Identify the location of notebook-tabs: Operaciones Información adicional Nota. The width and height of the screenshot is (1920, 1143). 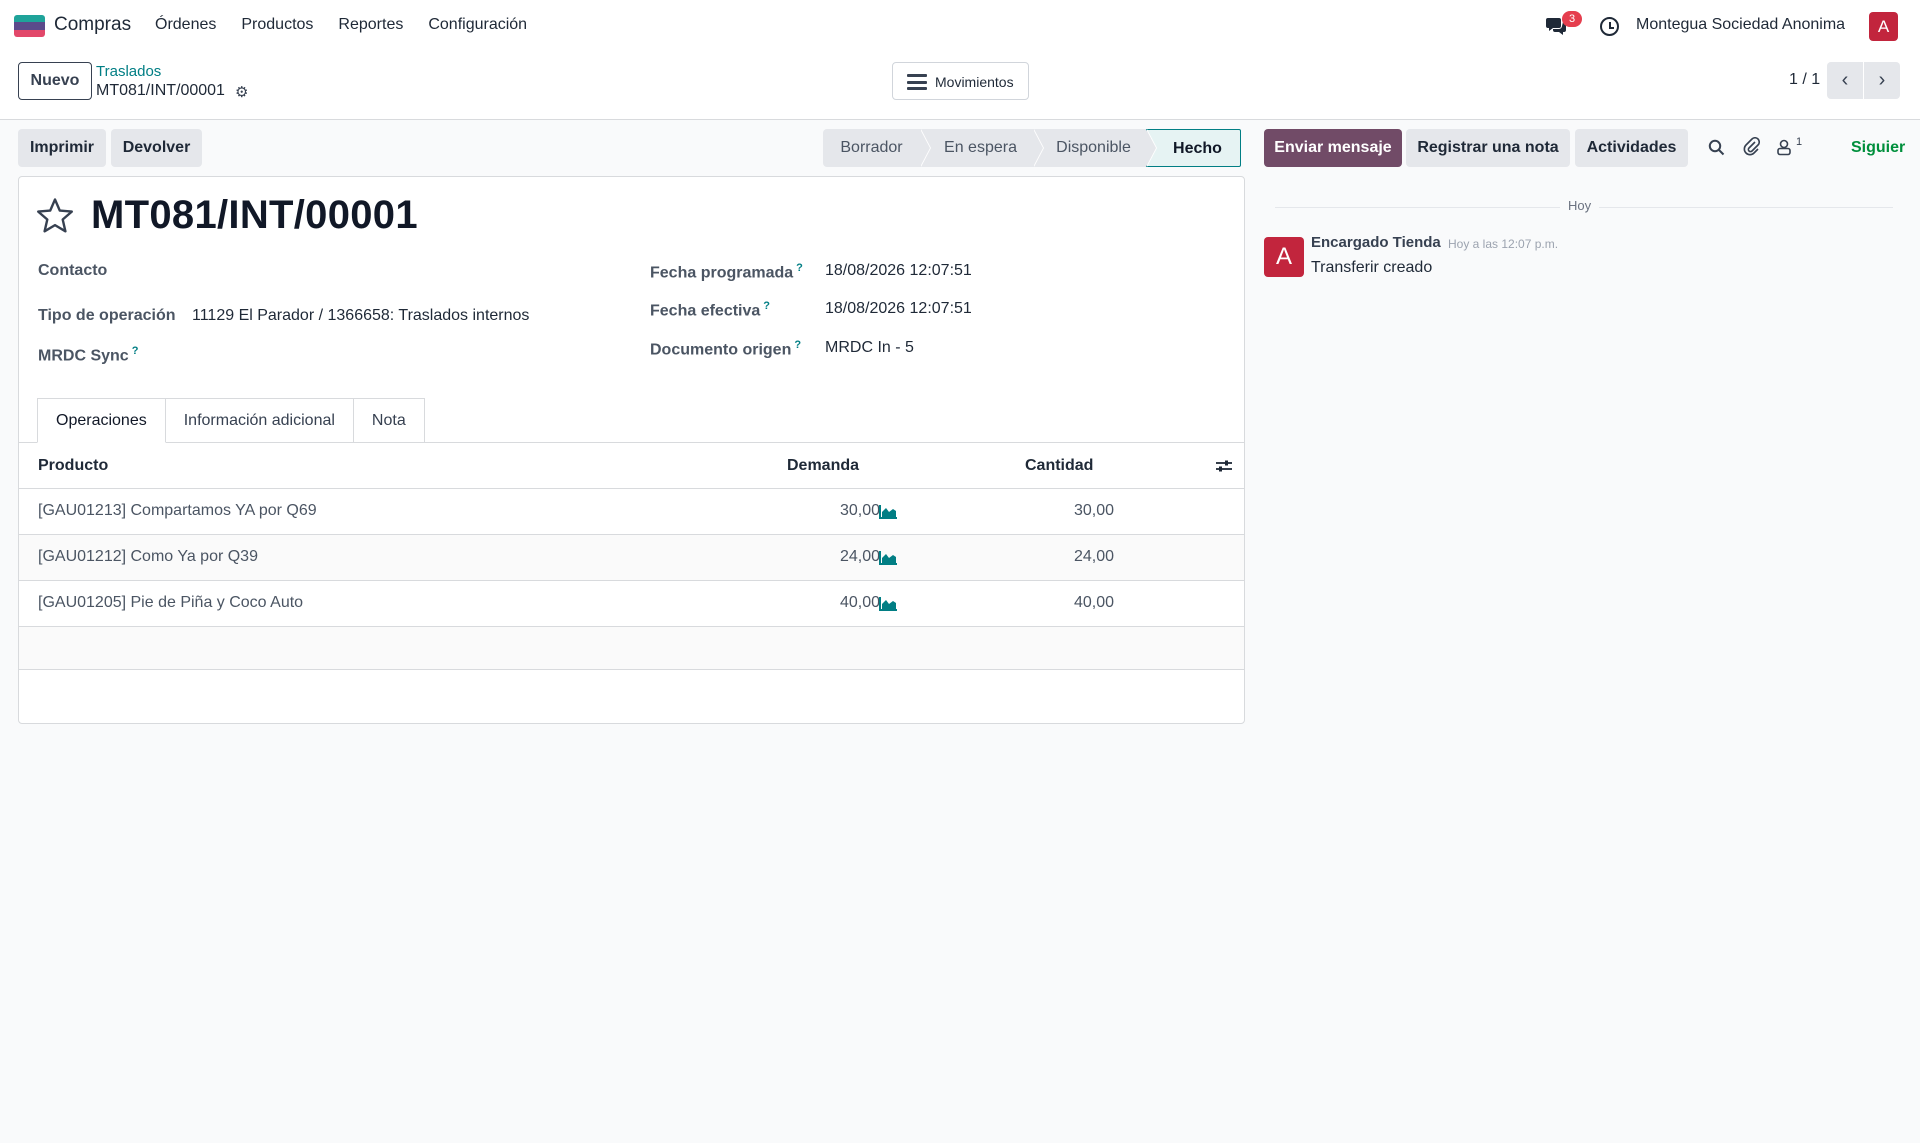
(231, 420).